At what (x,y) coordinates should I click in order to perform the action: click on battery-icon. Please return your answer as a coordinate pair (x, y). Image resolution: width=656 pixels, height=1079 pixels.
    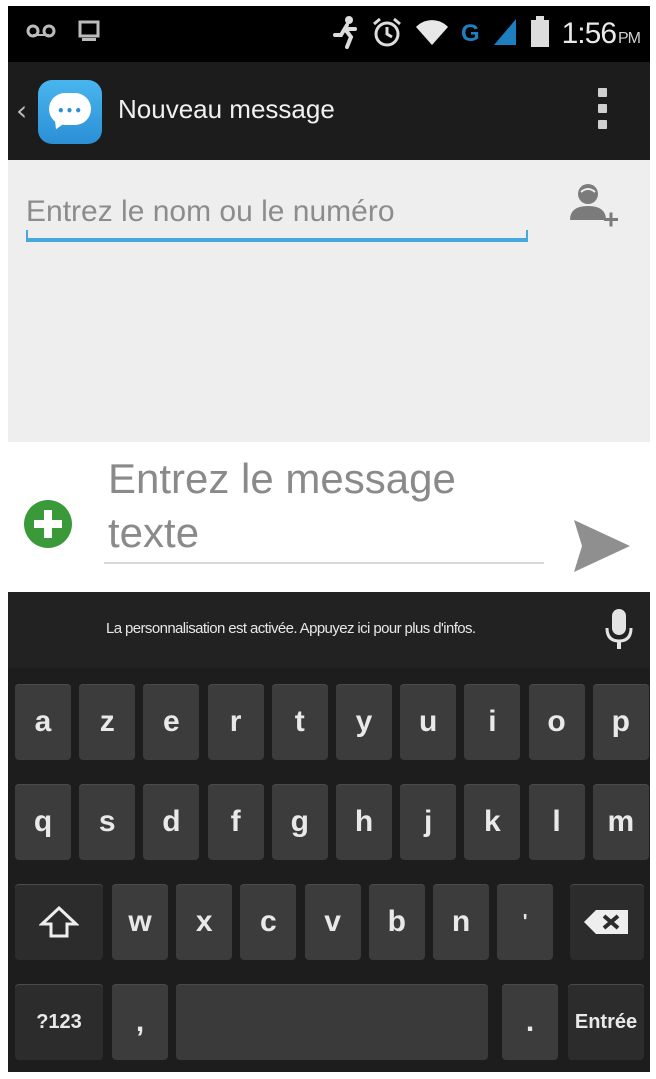
    Looking at the image, I should click on (540, 34).